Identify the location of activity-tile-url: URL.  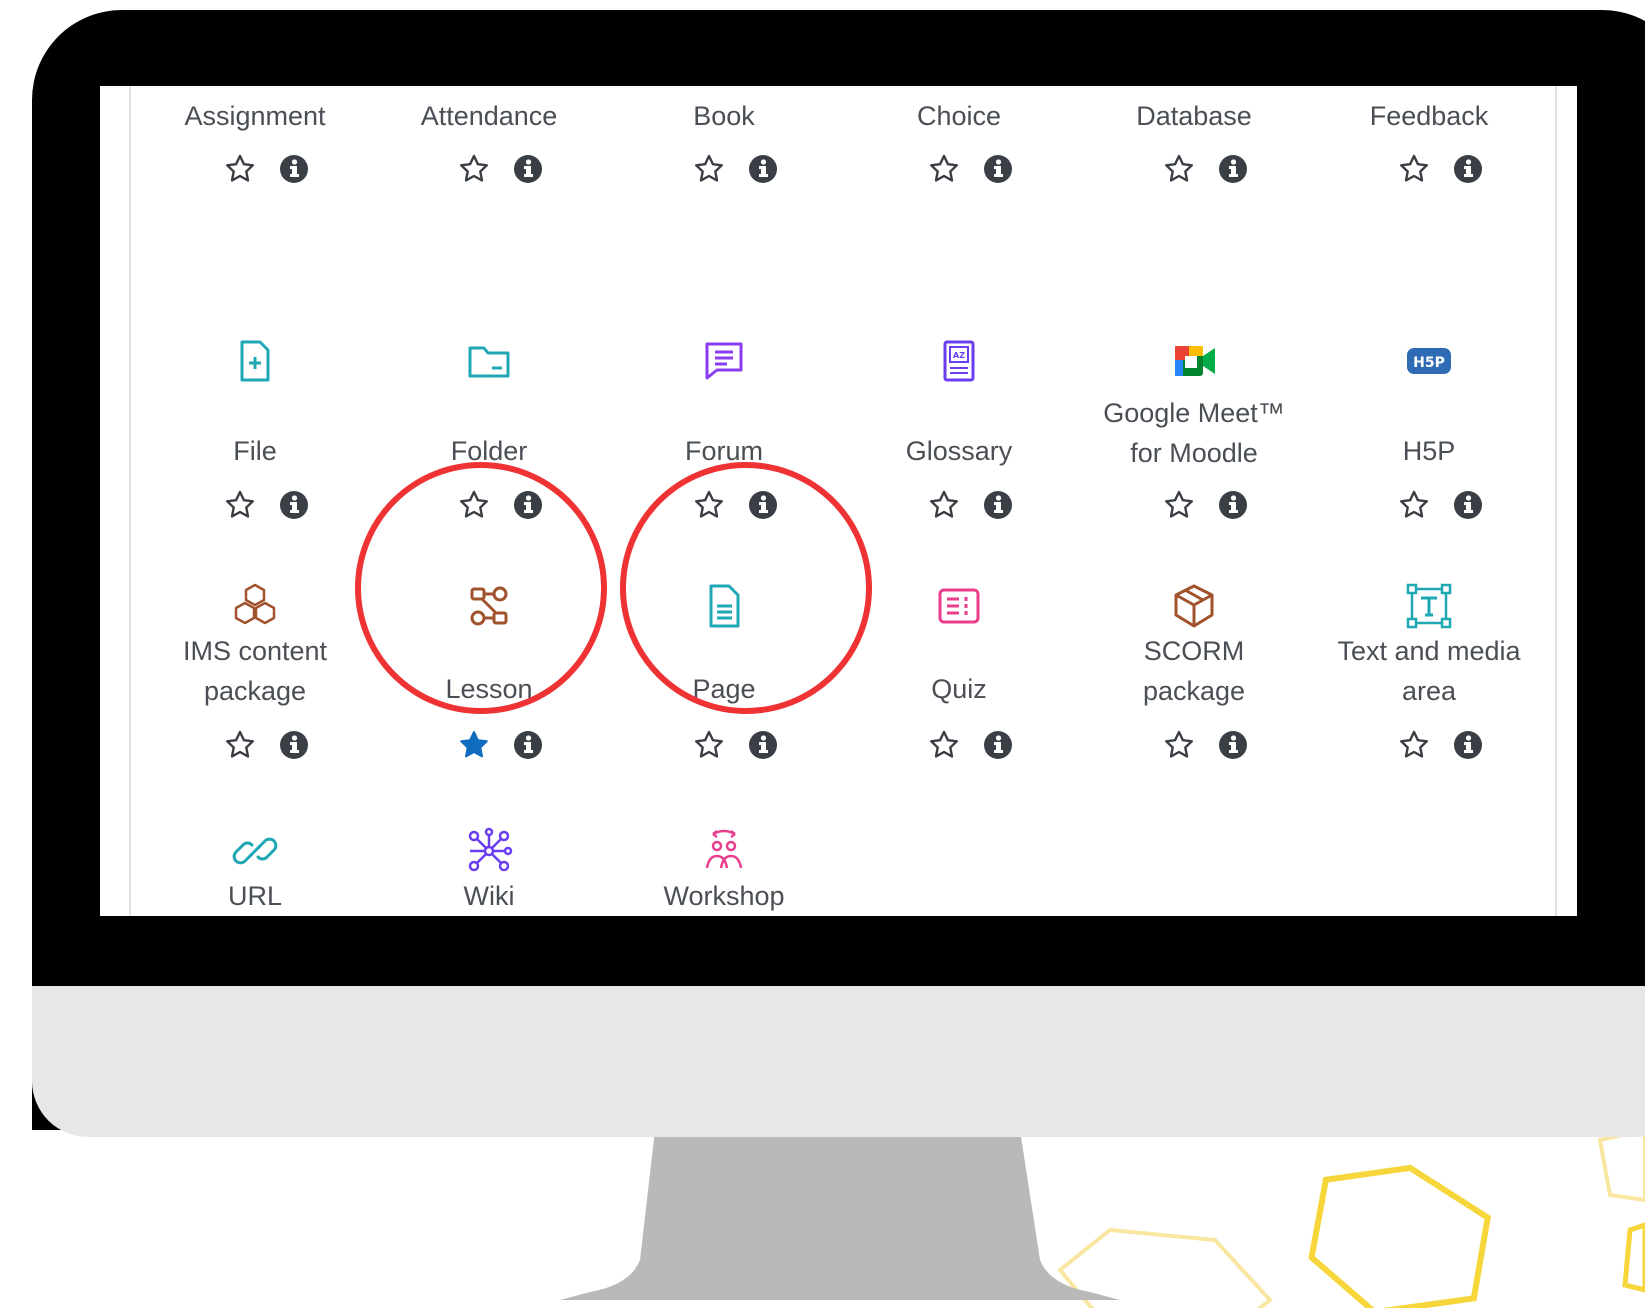
(255, 866).